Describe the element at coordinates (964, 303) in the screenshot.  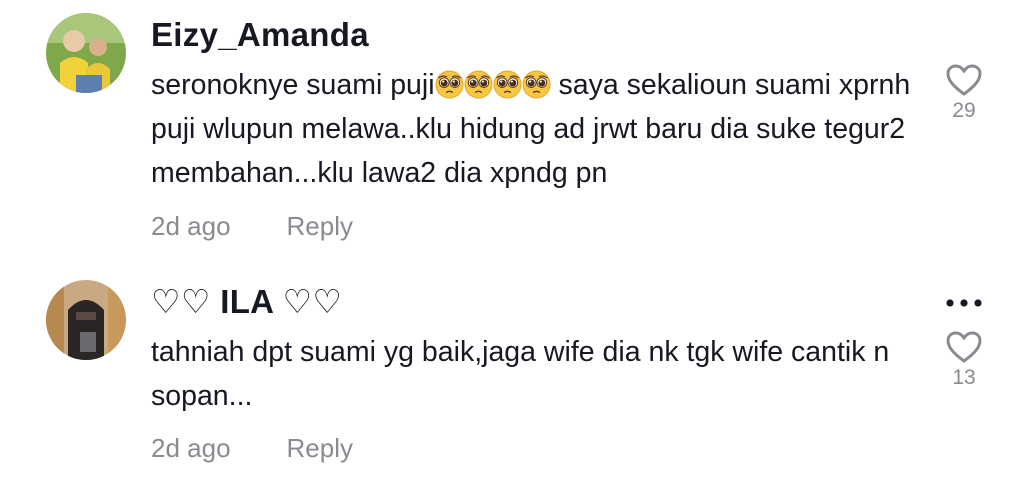
I see `more-options-icon` at that location.